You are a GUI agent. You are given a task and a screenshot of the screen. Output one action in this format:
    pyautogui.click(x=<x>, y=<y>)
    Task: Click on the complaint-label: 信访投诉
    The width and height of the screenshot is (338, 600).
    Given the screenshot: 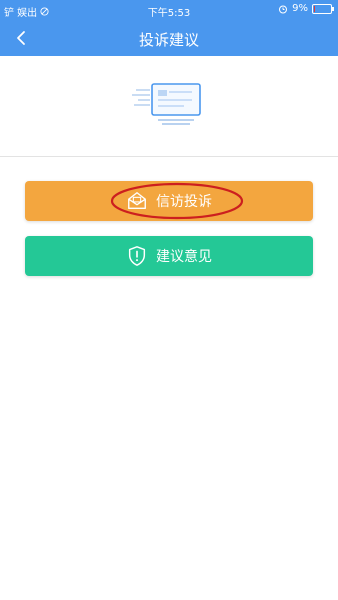 What is the action you would take?
    pyautogui.click(x=184, y=202)
    